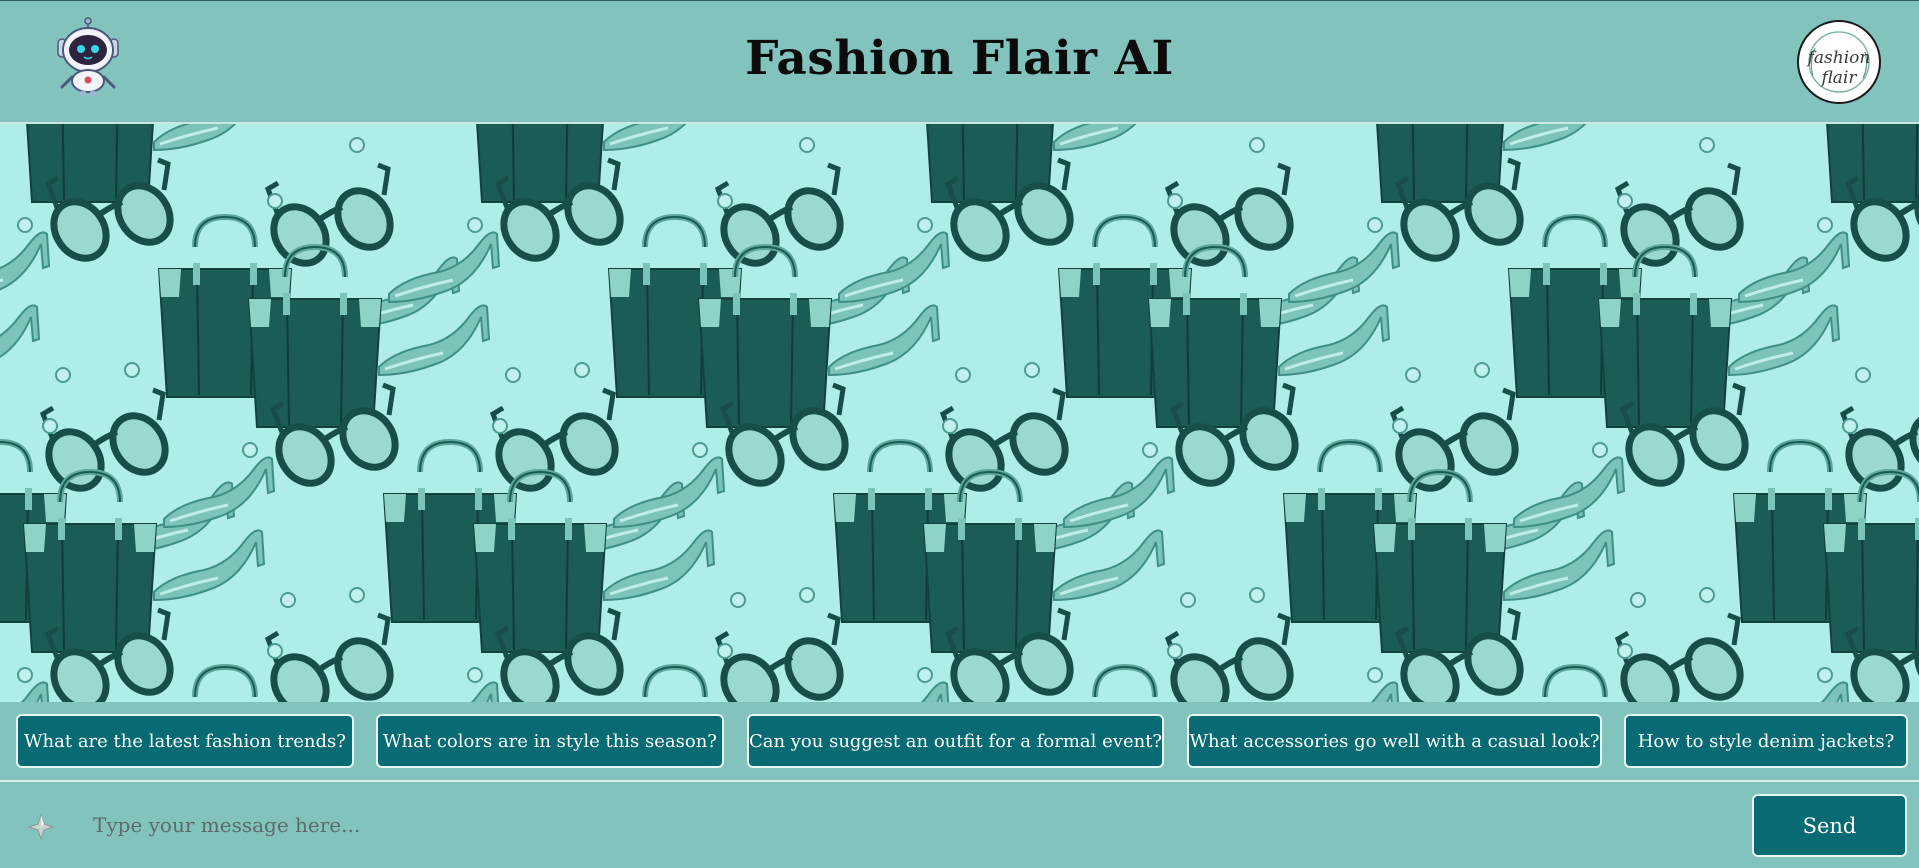  What do you see at coordinates (900, 825) in the screenshot?
I see `message-input` at bounding box center [900, 825].